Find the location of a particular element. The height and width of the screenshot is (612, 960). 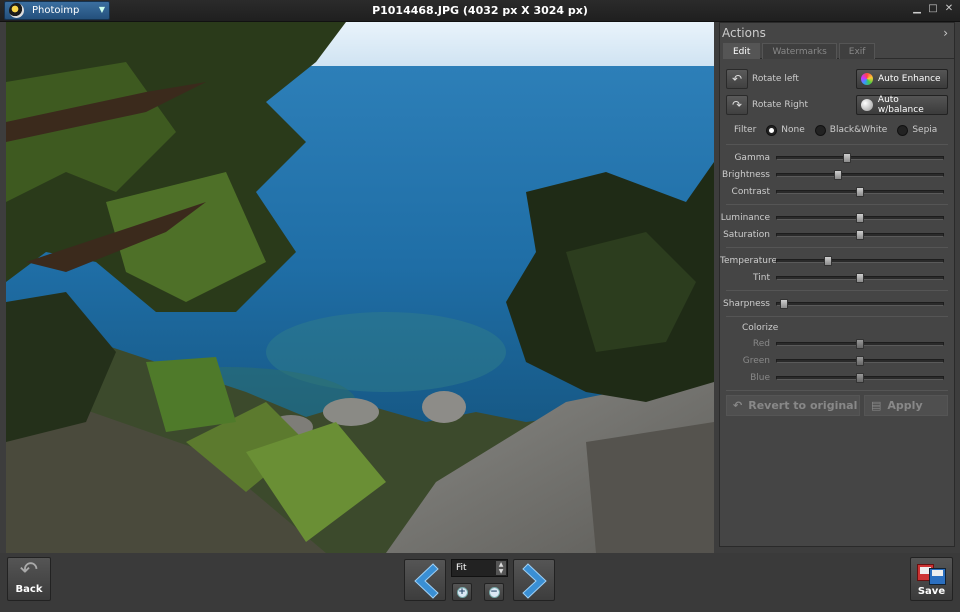

contrast-slider-knob is located at coordinates (860, 191).